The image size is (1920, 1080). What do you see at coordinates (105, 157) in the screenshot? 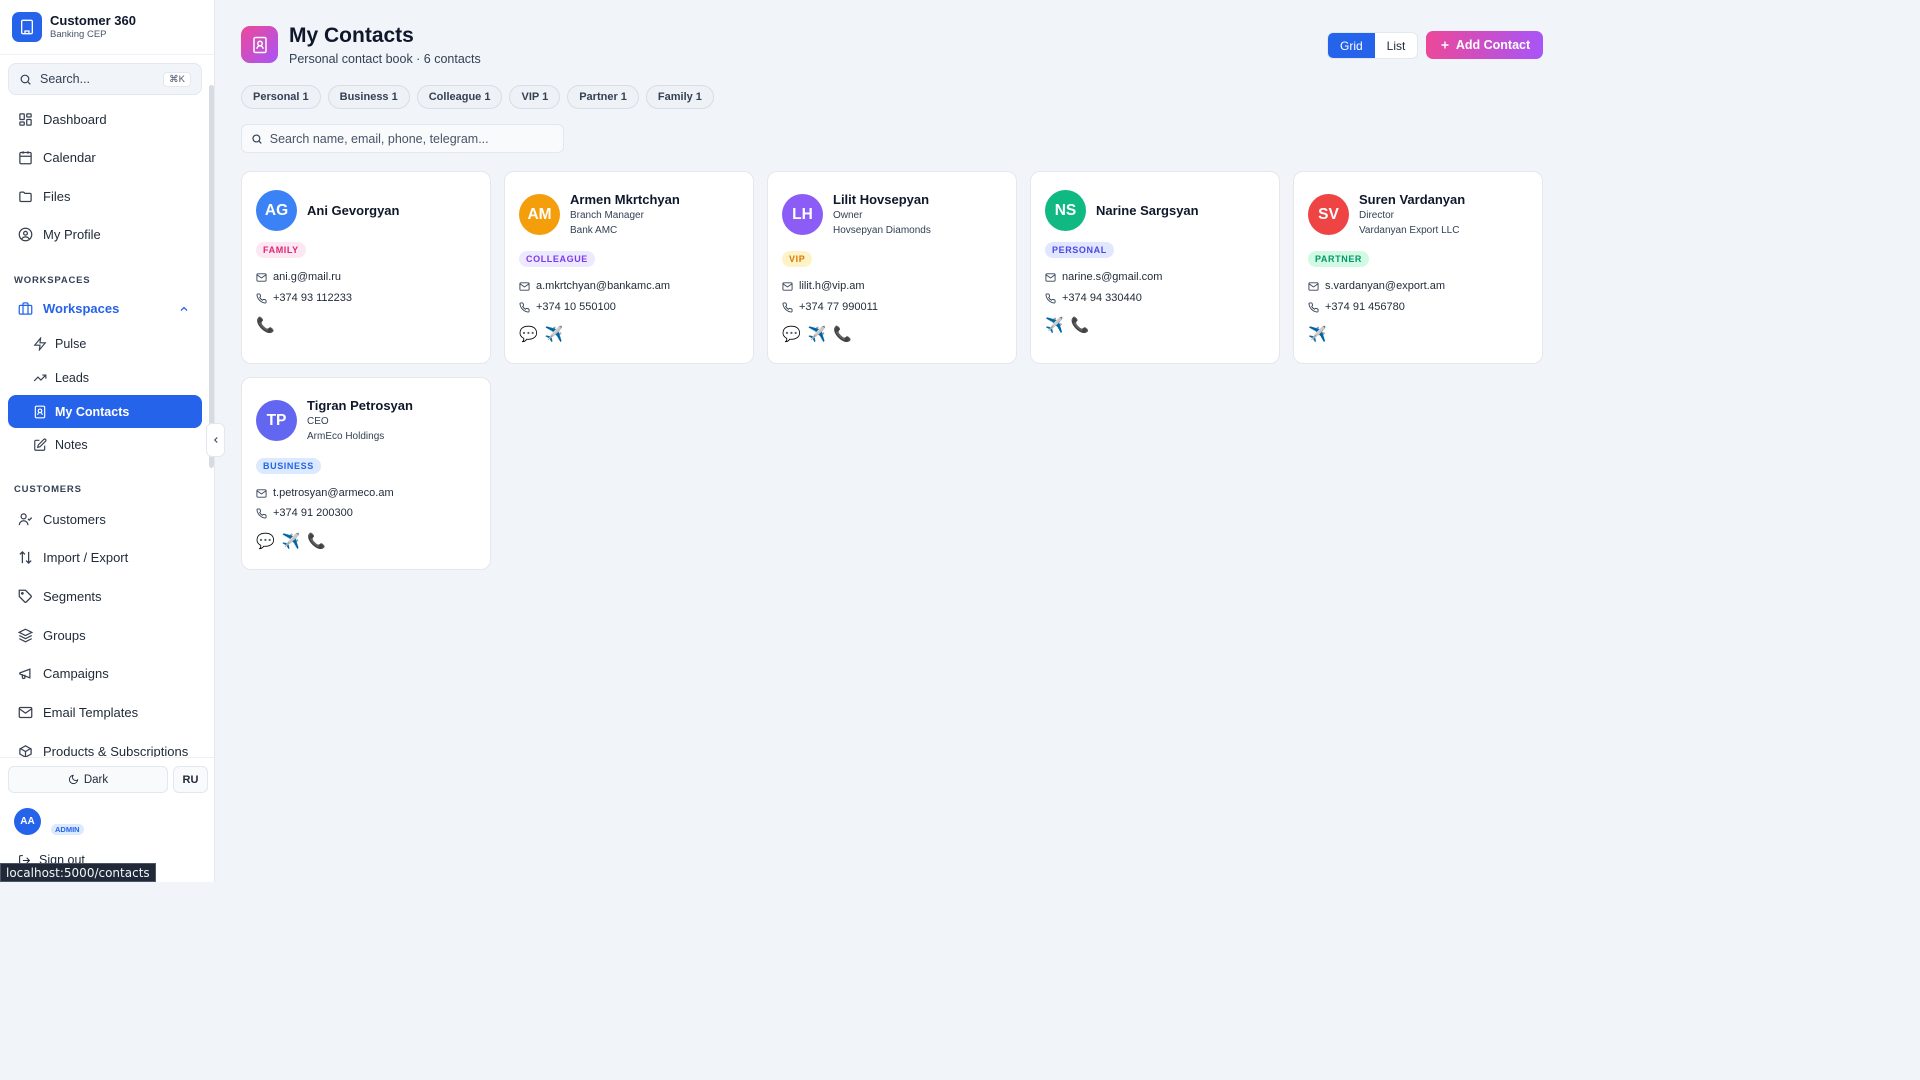
I see `sidebar-item-calendar: Calendar` at bounding box center [105, 157].